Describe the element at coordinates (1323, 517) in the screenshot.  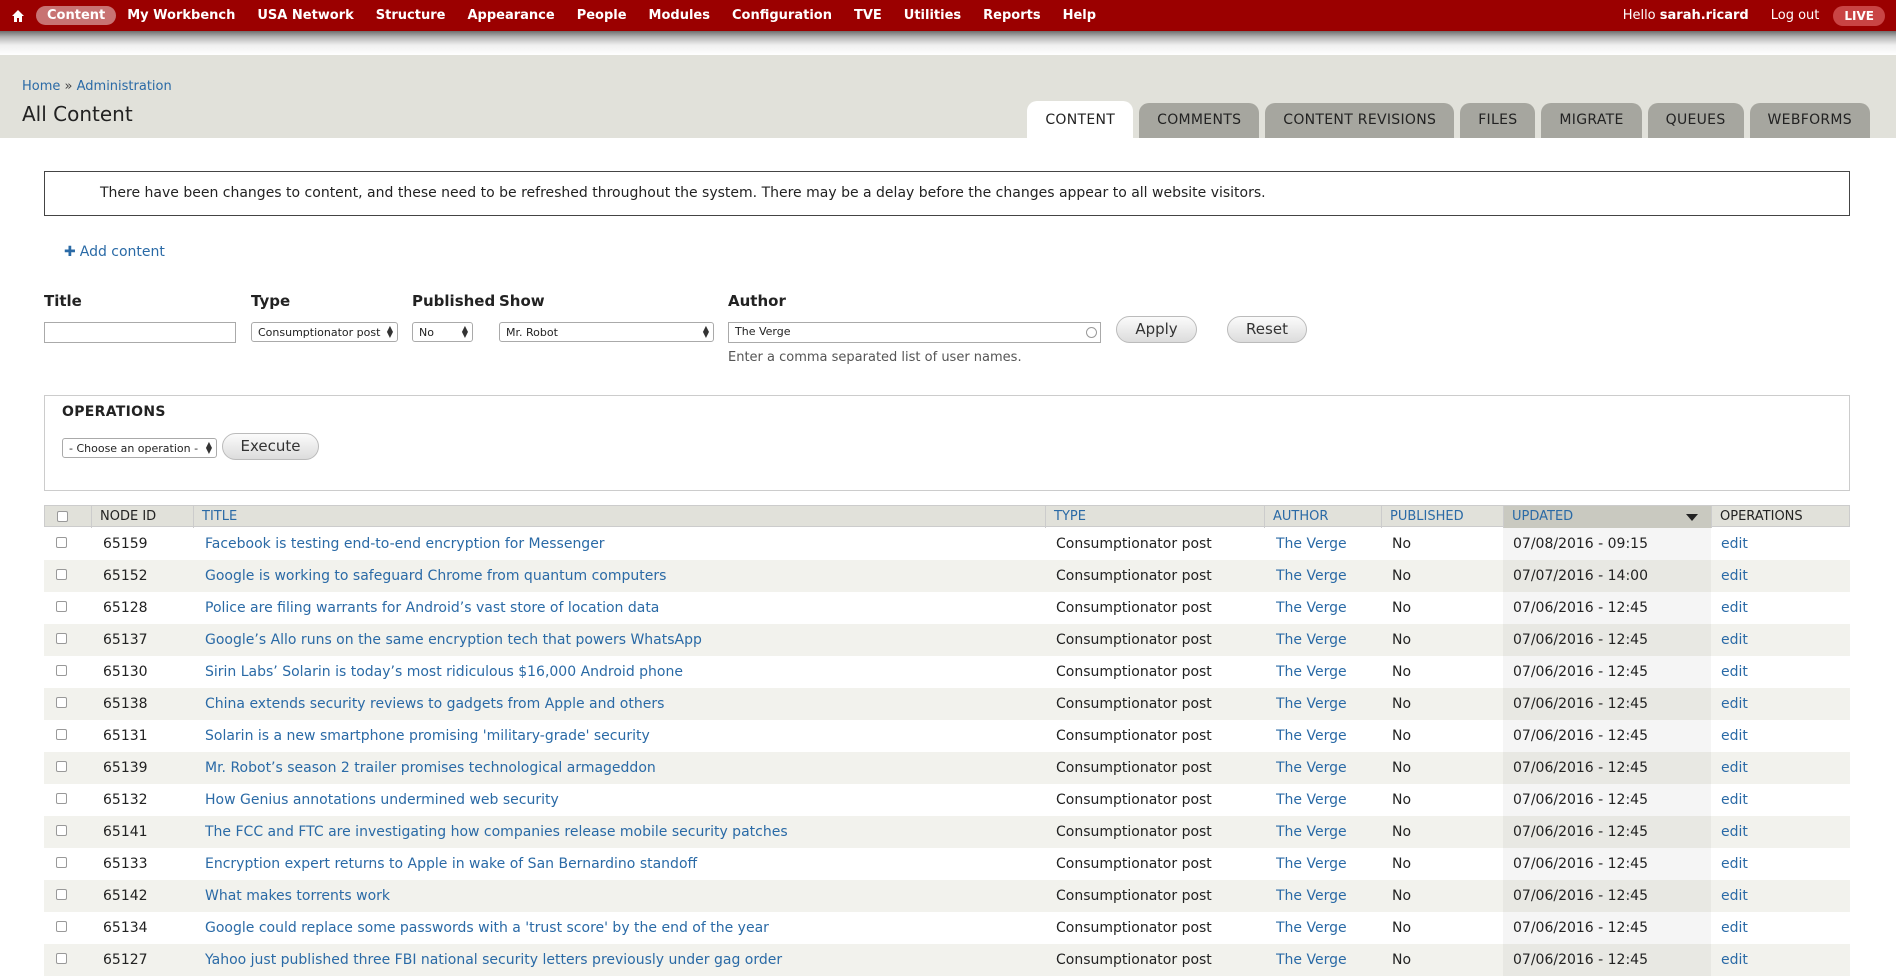
I see `column-author: AUTHOR` at that location.